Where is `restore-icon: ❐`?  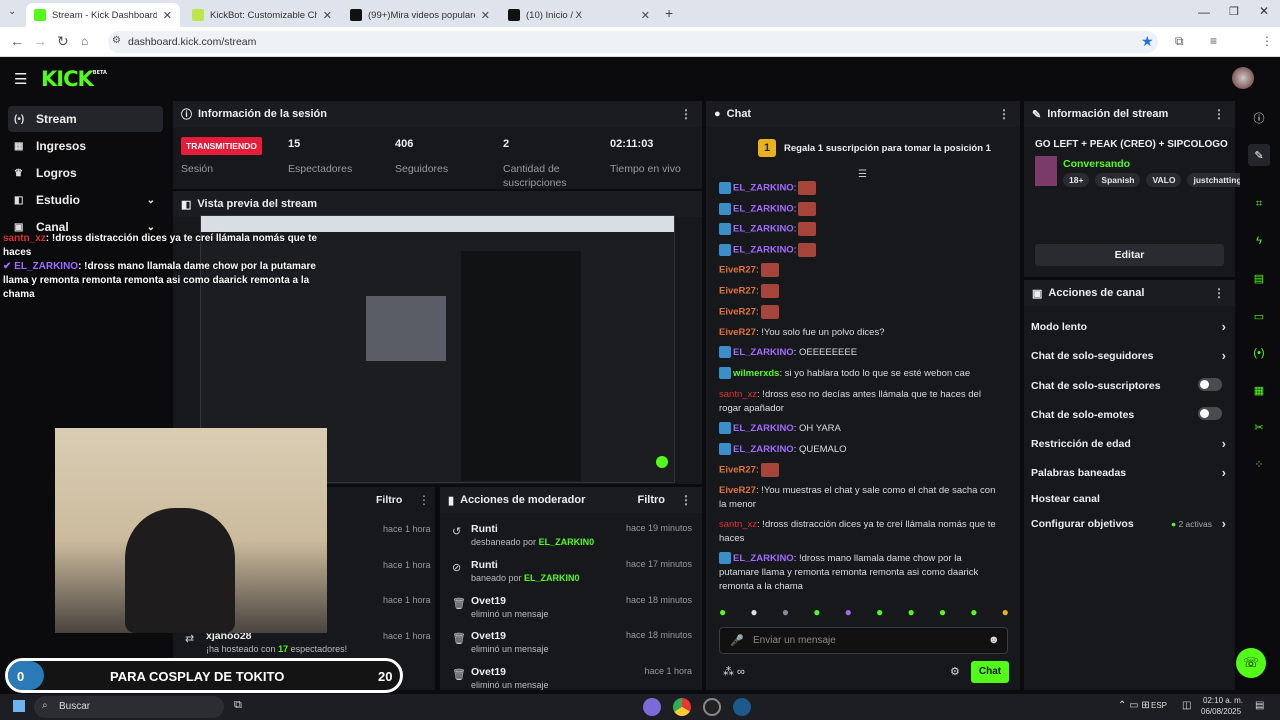 restore-icon: ❐ is located at coordinates (1234, 11).